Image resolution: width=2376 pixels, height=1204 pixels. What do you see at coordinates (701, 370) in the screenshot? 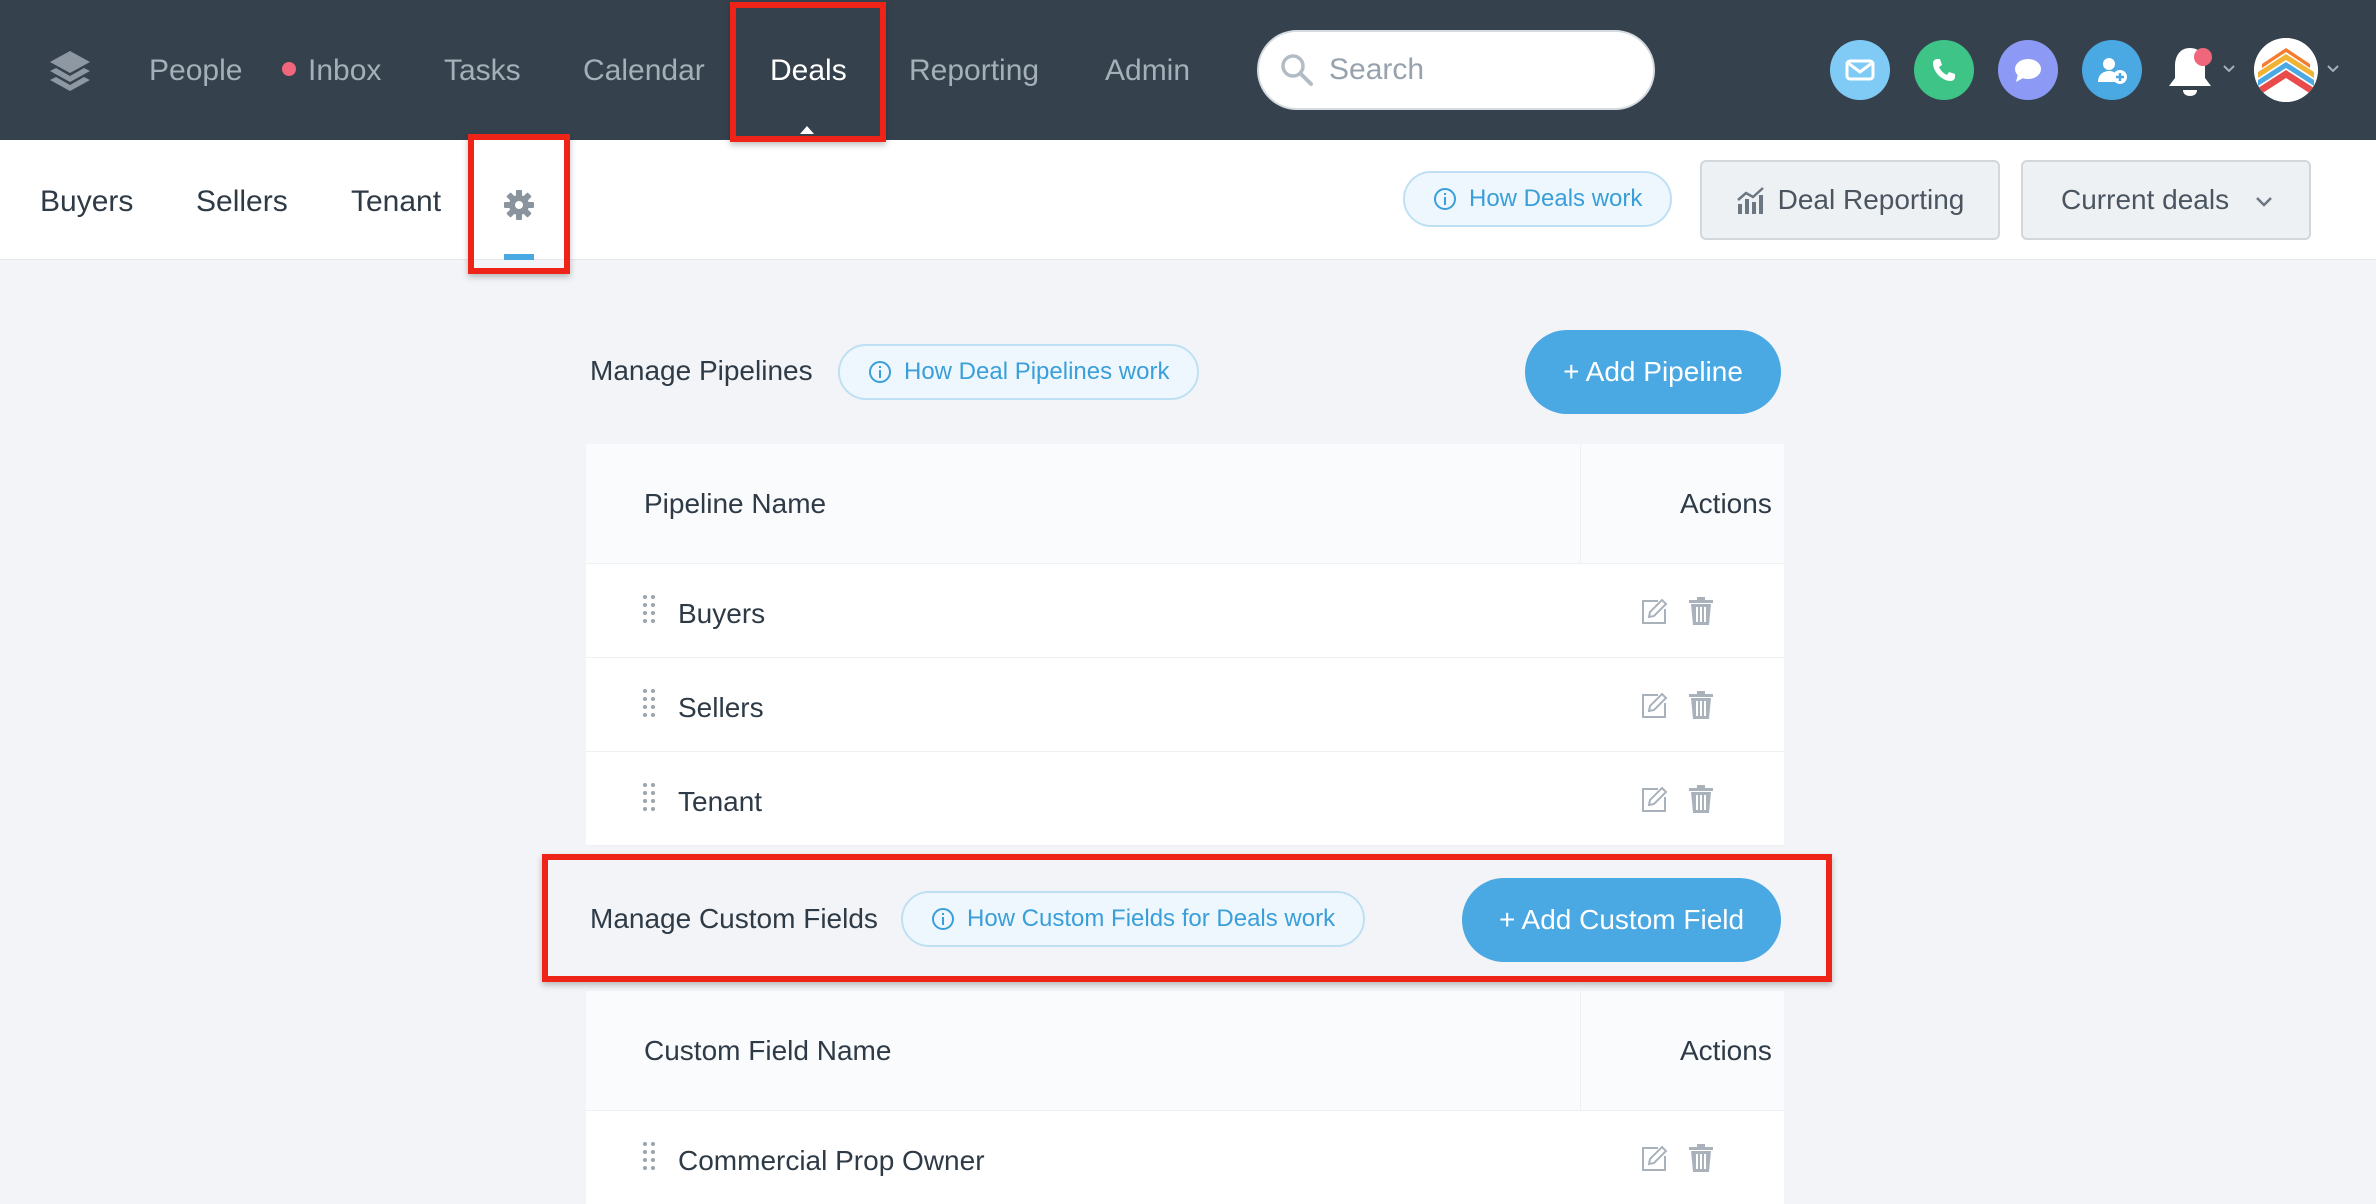
I see `manage-pipelines-title: Manage Pipelines` at bounding box center [701, 370].